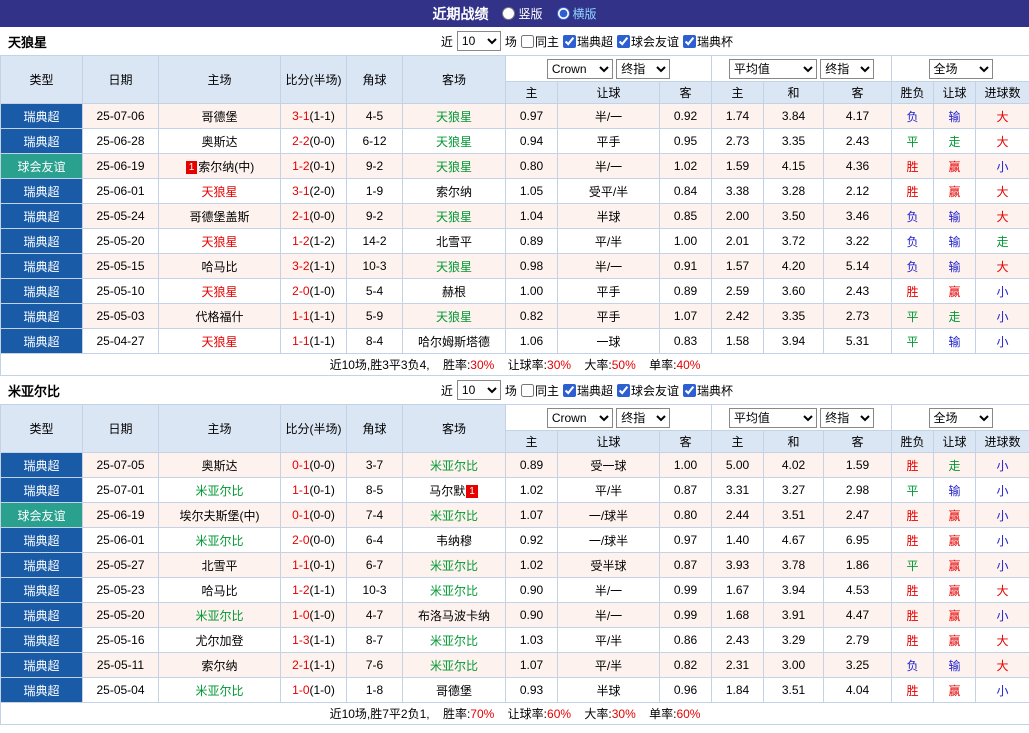  What do you see at coordinates (220, 516) in the screenshot?
I see `team-link: 埃尔夫斯堡(中)` at bounding box center [220, 516].